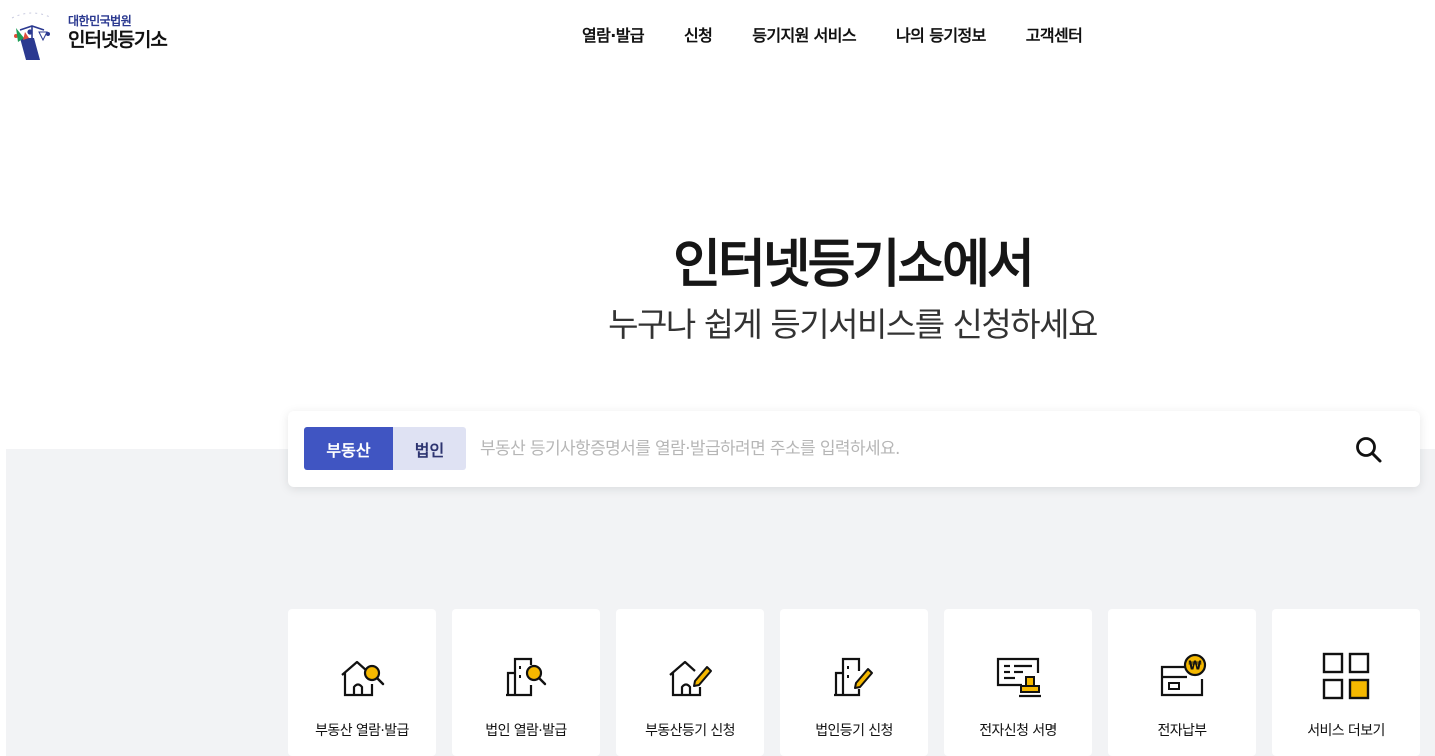 Image resolution: width=1435 pixels, height=756 pixels. I want to click on service-card-label: 전자신청 서명, so click(1018, 731).